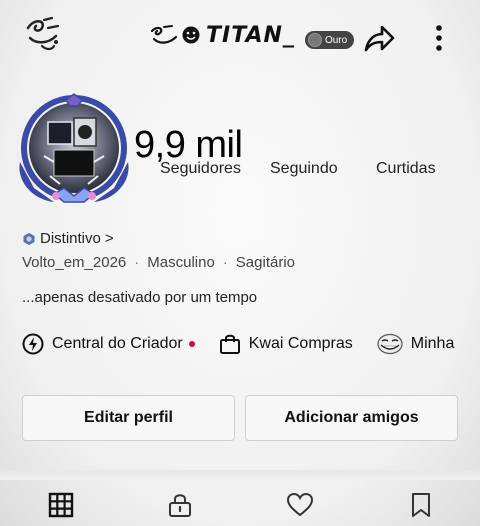  I want to click on profile-bio: ...apenas desativado por um tempo, so click(140, 297).